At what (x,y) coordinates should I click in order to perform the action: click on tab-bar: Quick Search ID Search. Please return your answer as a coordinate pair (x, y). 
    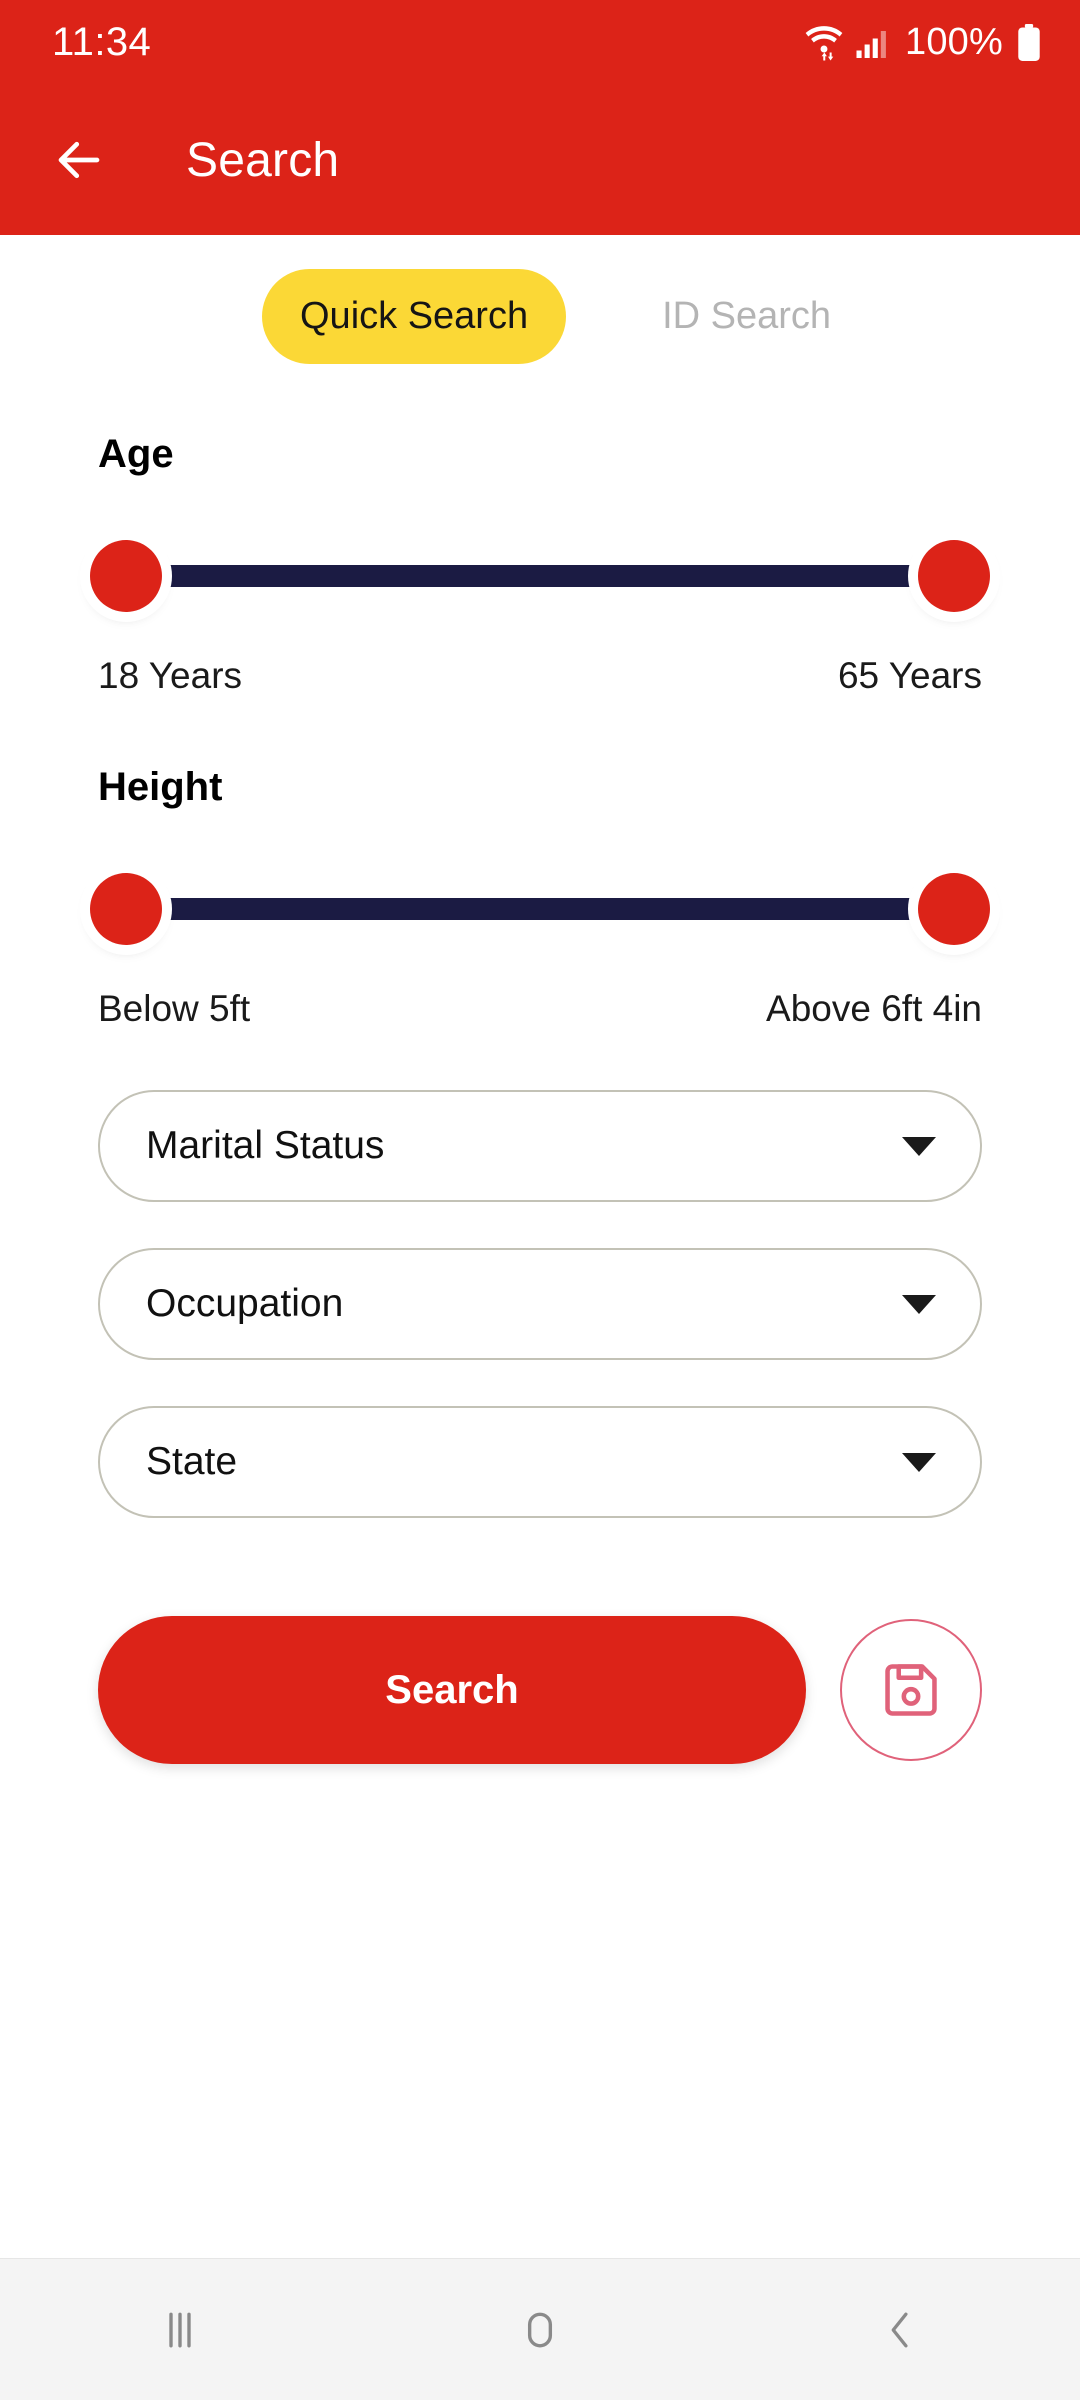
    Looking at the image, I should click on (540, 299).